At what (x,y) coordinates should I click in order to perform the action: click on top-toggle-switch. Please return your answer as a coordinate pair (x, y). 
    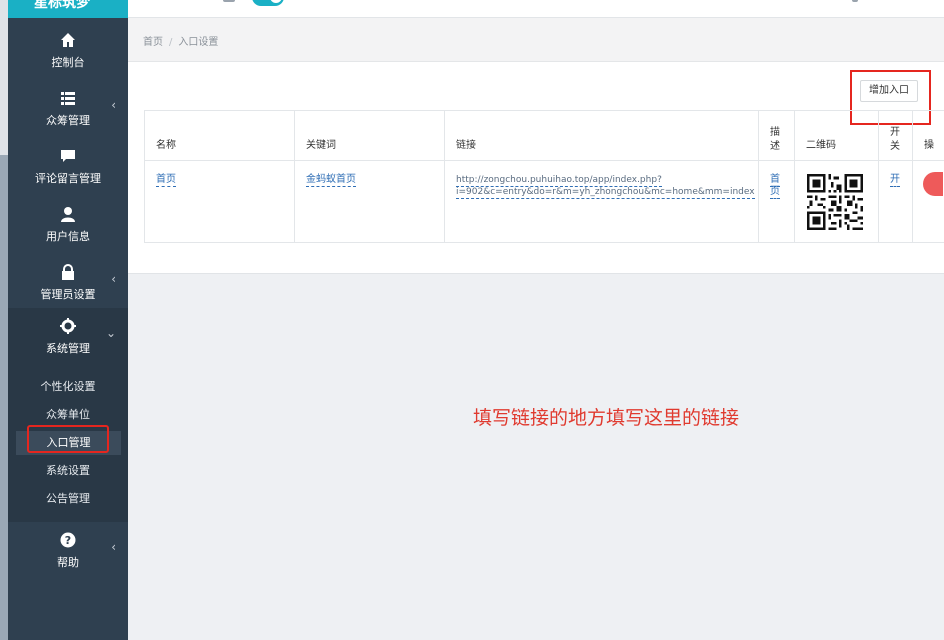
    Looking at the image, I should click on (268, 3).